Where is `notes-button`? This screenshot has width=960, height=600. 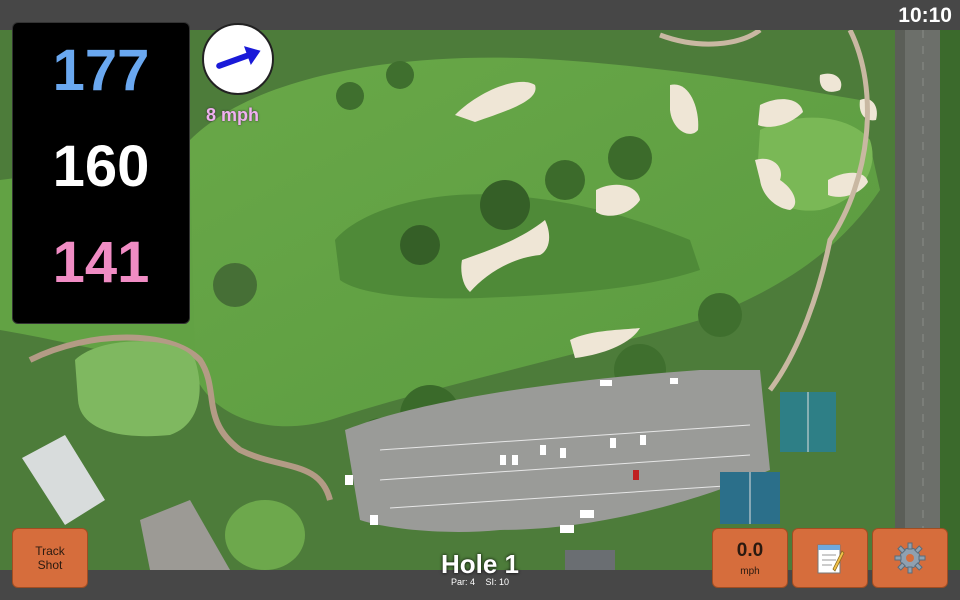 notes-button is located at coordinates (830, 558).